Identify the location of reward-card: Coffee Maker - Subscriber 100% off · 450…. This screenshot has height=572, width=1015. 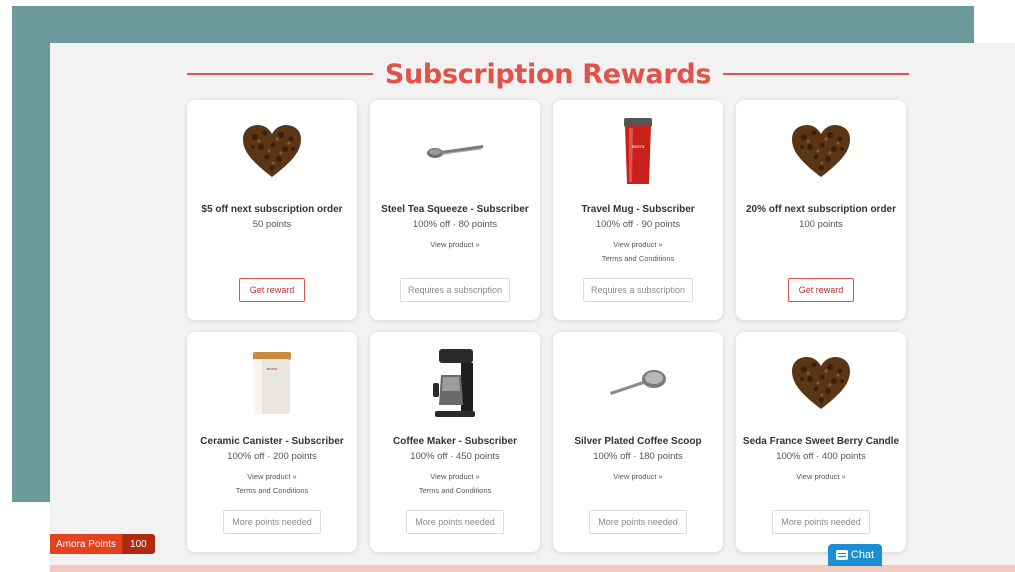
(455, 442).